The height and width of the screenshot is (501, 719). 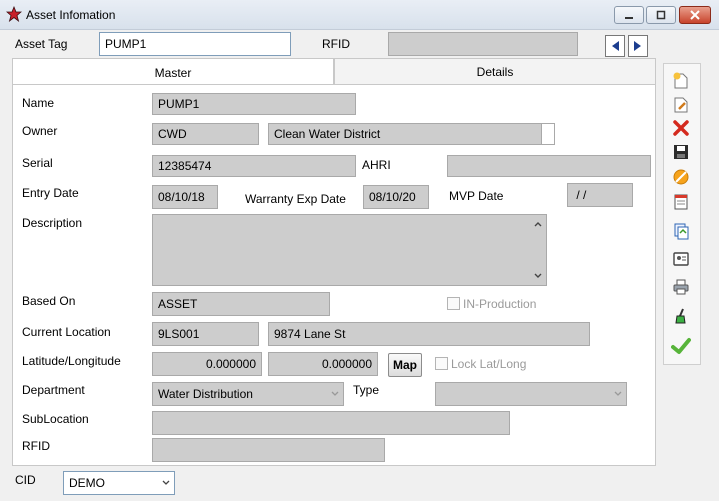 What do you see at coordinates (429, 334) in the screenshot?
I see `location-address-field: 9874 Lane St` at bounding box center [429, 334].